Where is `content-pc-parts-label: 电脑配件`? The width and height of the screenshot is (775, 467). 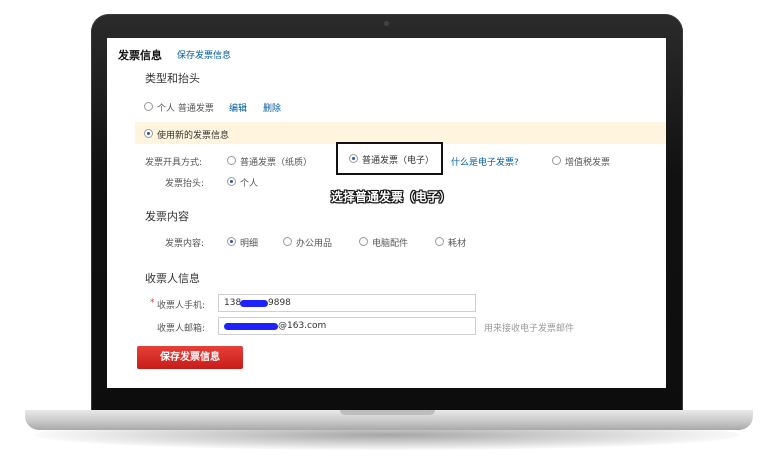 content-pc-parts-label: 电脑配件 is located at coordinates (390, 244).